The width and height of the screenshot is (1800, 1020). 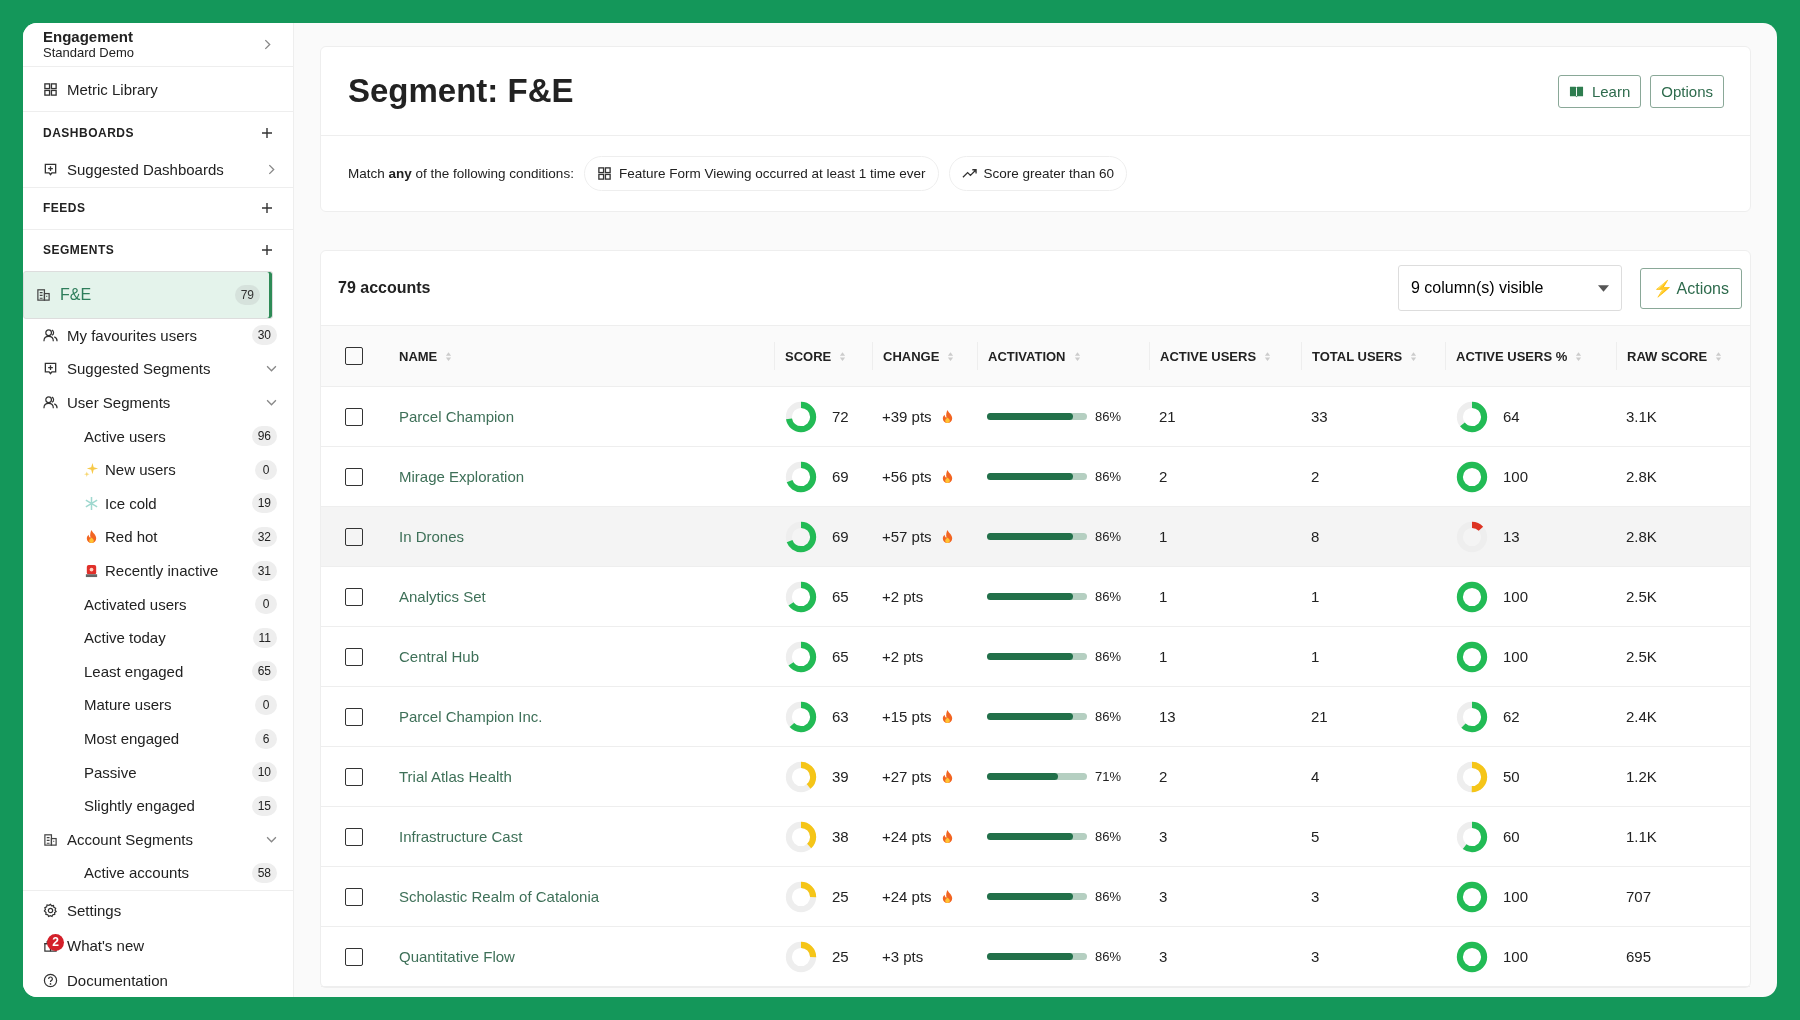 I want to click on table-cell: 8, so click(x=1315, y=536).